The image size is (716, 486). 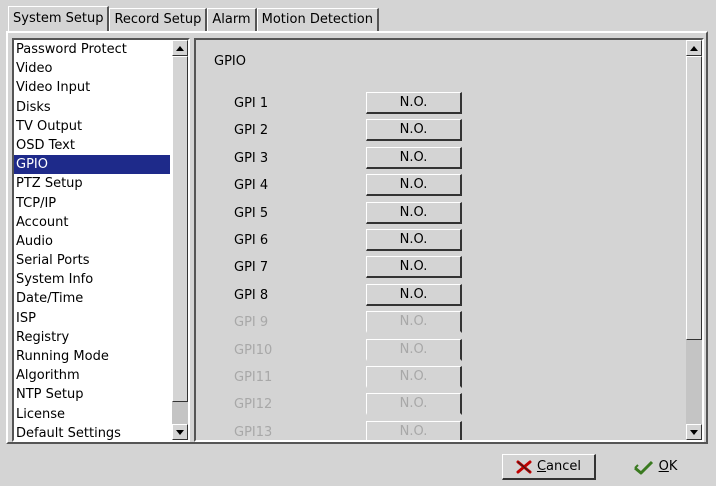 What do you see at coordinates (59, 19) in the screenshot?
I see `tab-system-setup: System Setup` at bounding box center [59, 19].